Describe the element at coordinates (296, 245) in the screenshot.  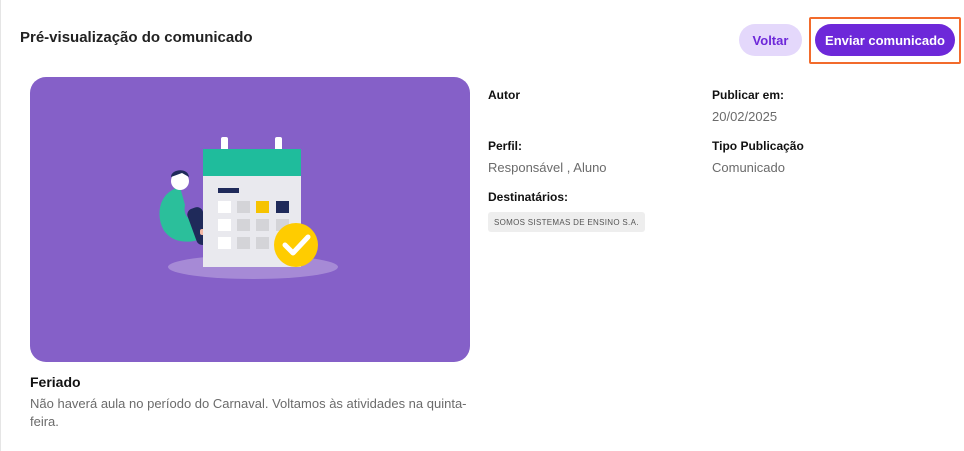
I see `check-badge-icon` at that location.